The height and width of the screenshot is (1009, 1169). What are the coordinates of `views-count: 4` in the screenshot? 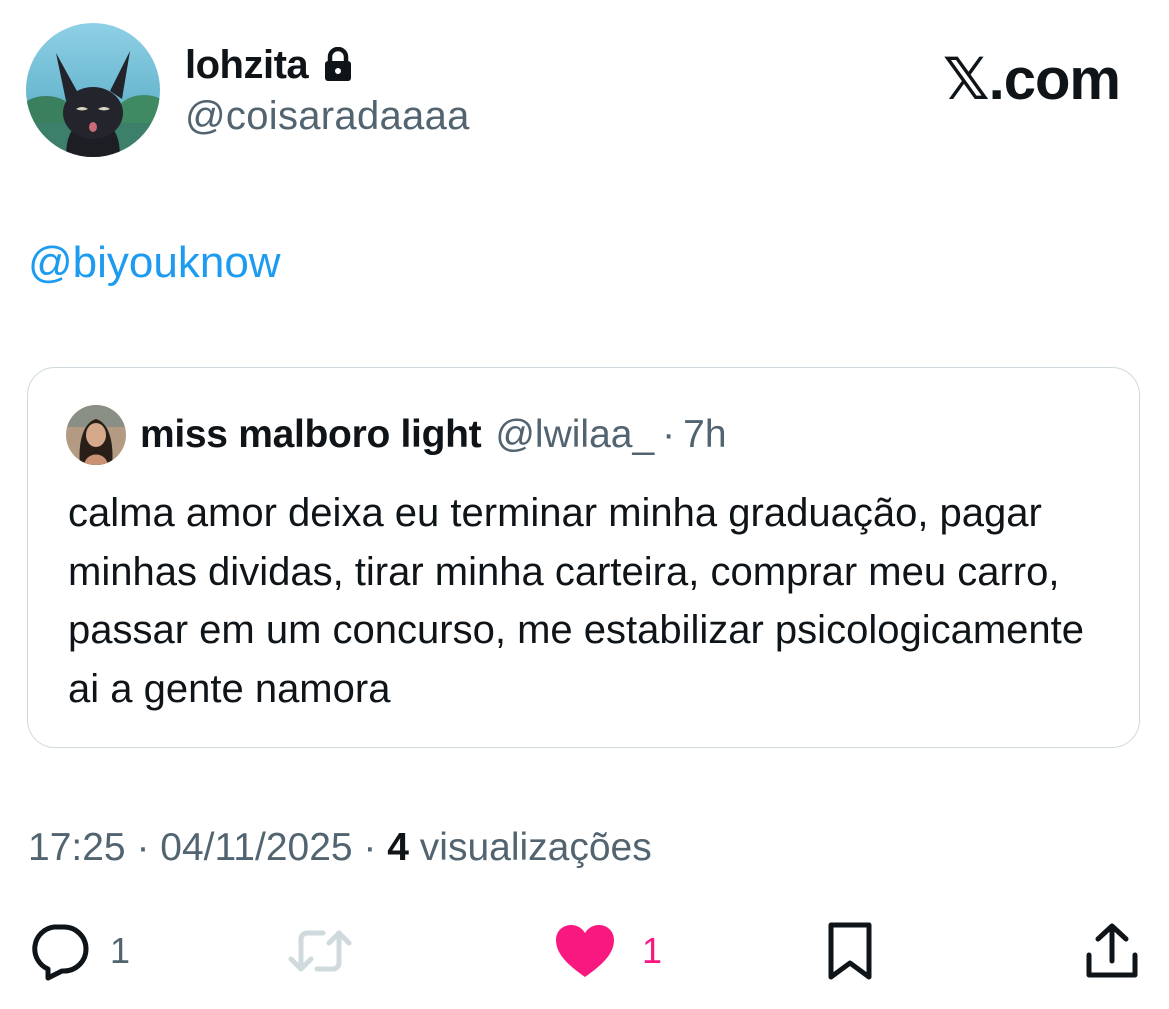 It's located at (398, 847).